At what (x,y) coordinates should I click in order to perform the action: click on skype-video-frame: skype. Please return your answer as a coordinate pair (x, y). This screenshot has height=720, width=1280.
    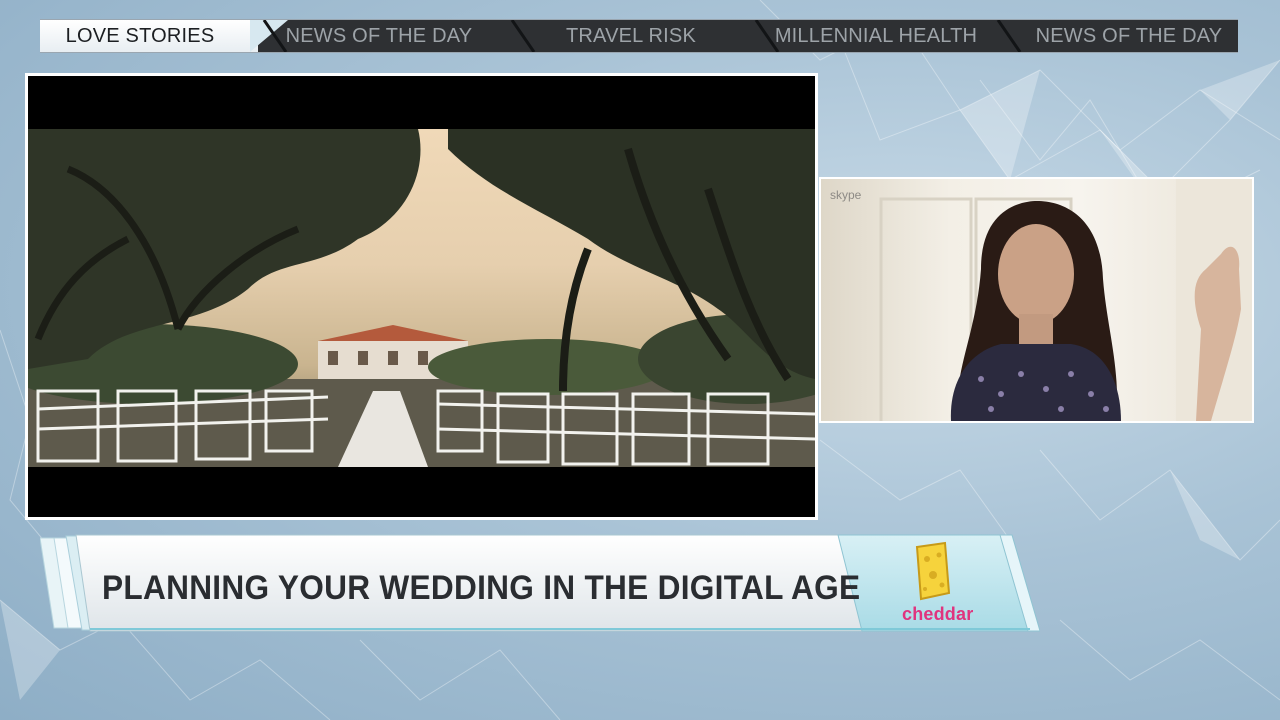
    Looking at the image, I should click on (1036, 300).